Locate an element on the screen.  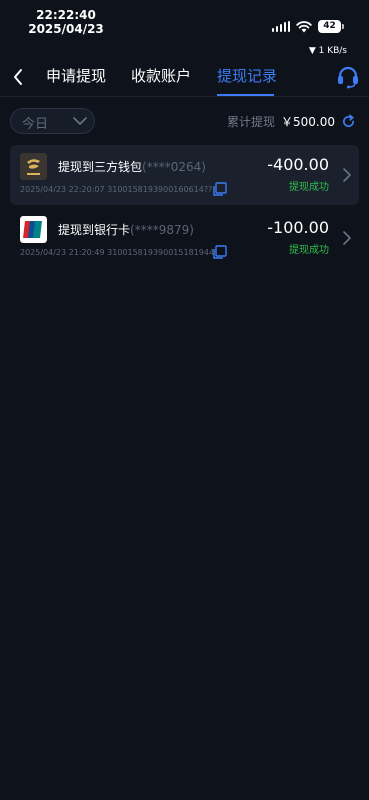
record-amount: -100.00 is located at coordinates (298, 227).